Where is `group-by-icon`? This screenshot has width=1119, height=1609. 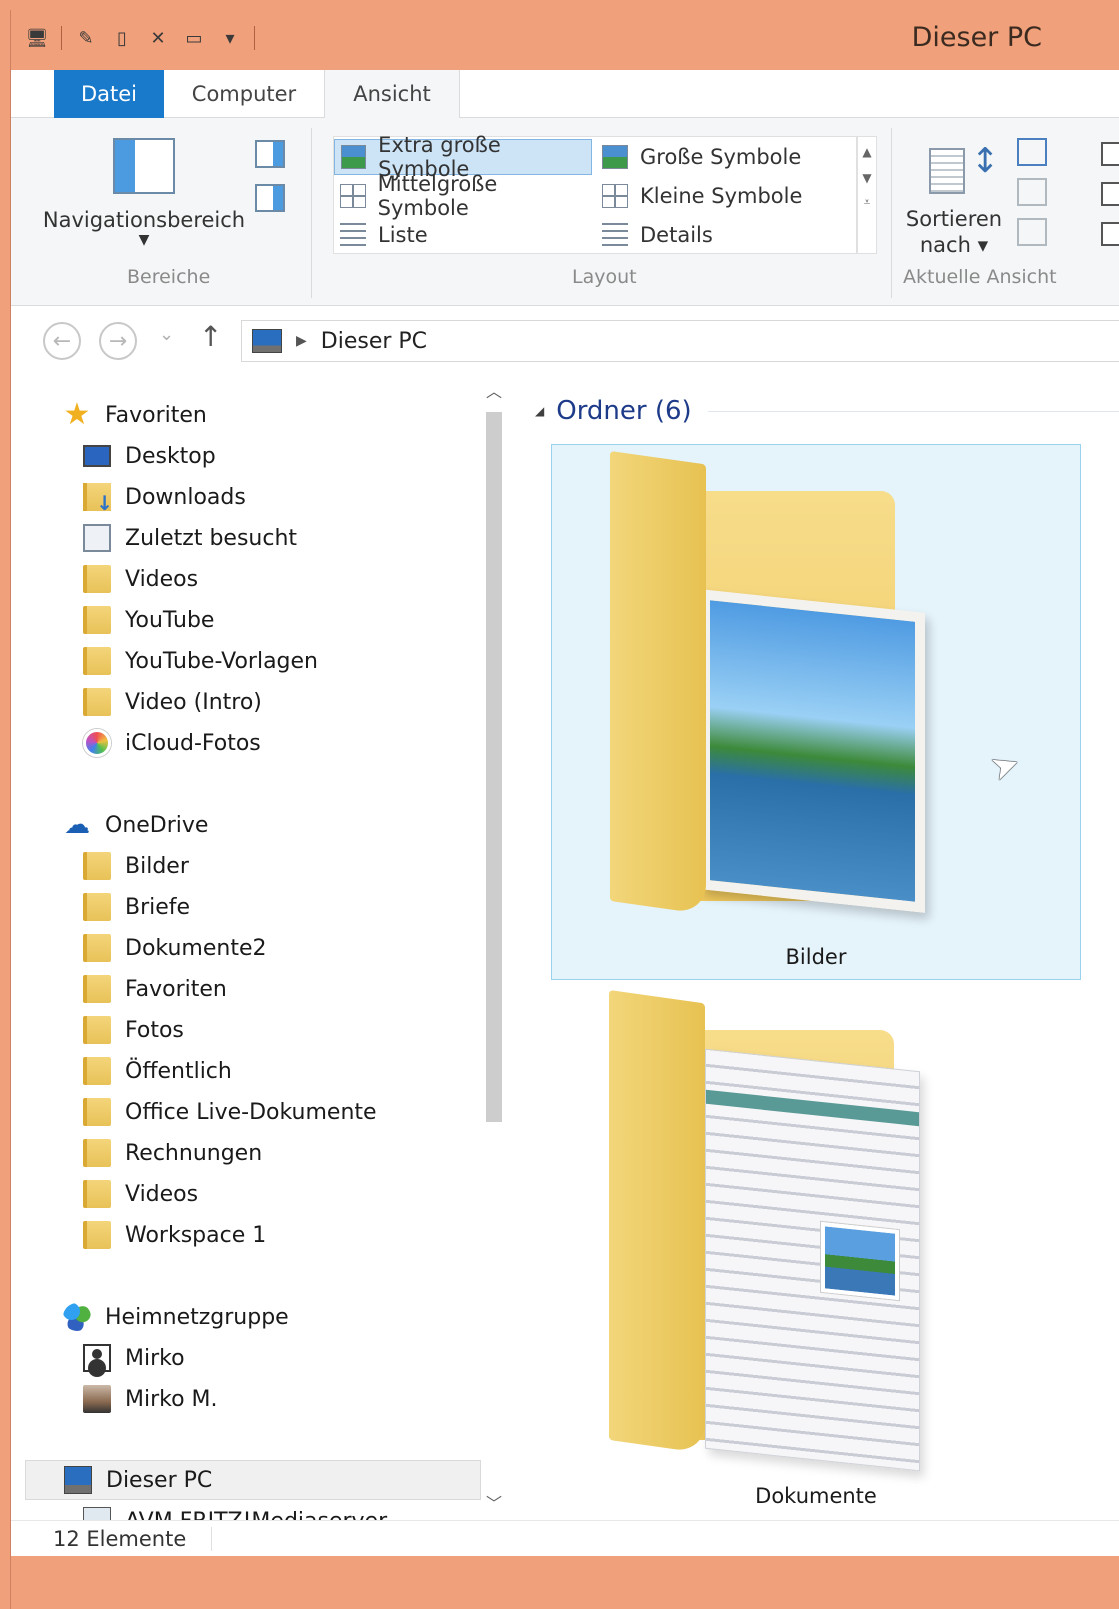
group-by-icon is located at coordinates (1032, 152).